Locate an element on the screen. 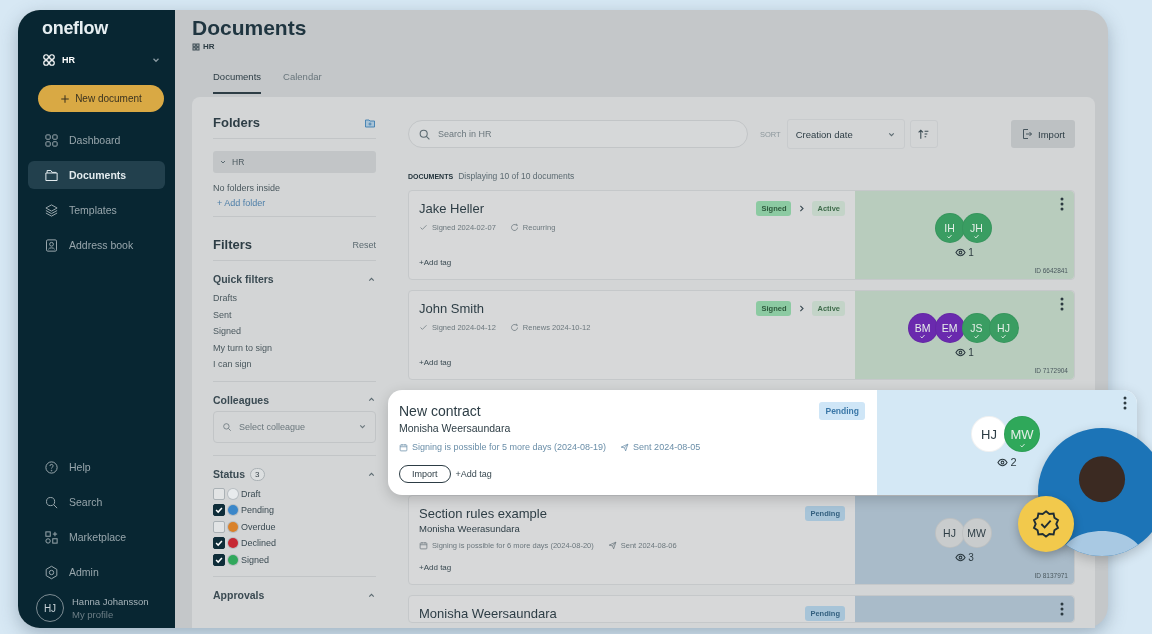 The image size is (1152, 634). document-title: John Smith is located at coordinates (452, 308).